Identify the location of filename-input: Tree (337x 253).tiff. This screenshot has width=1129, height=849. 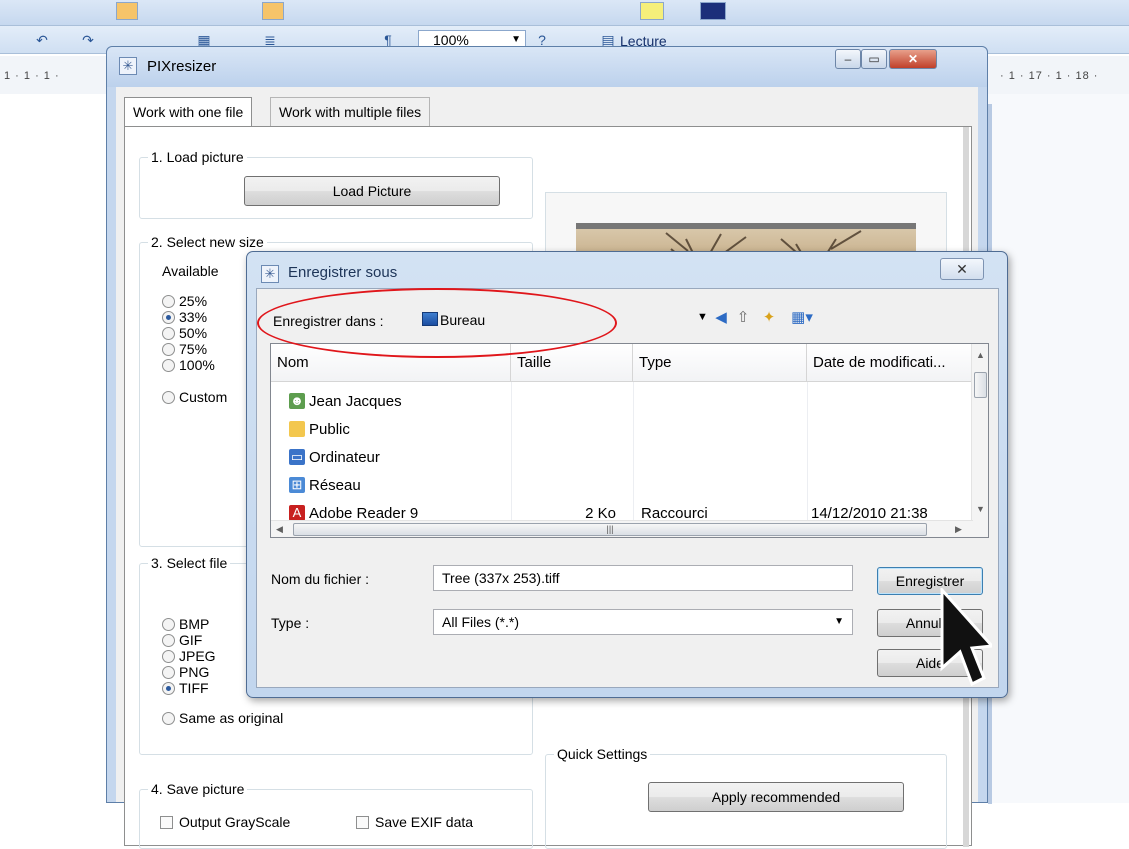
(643, 578).